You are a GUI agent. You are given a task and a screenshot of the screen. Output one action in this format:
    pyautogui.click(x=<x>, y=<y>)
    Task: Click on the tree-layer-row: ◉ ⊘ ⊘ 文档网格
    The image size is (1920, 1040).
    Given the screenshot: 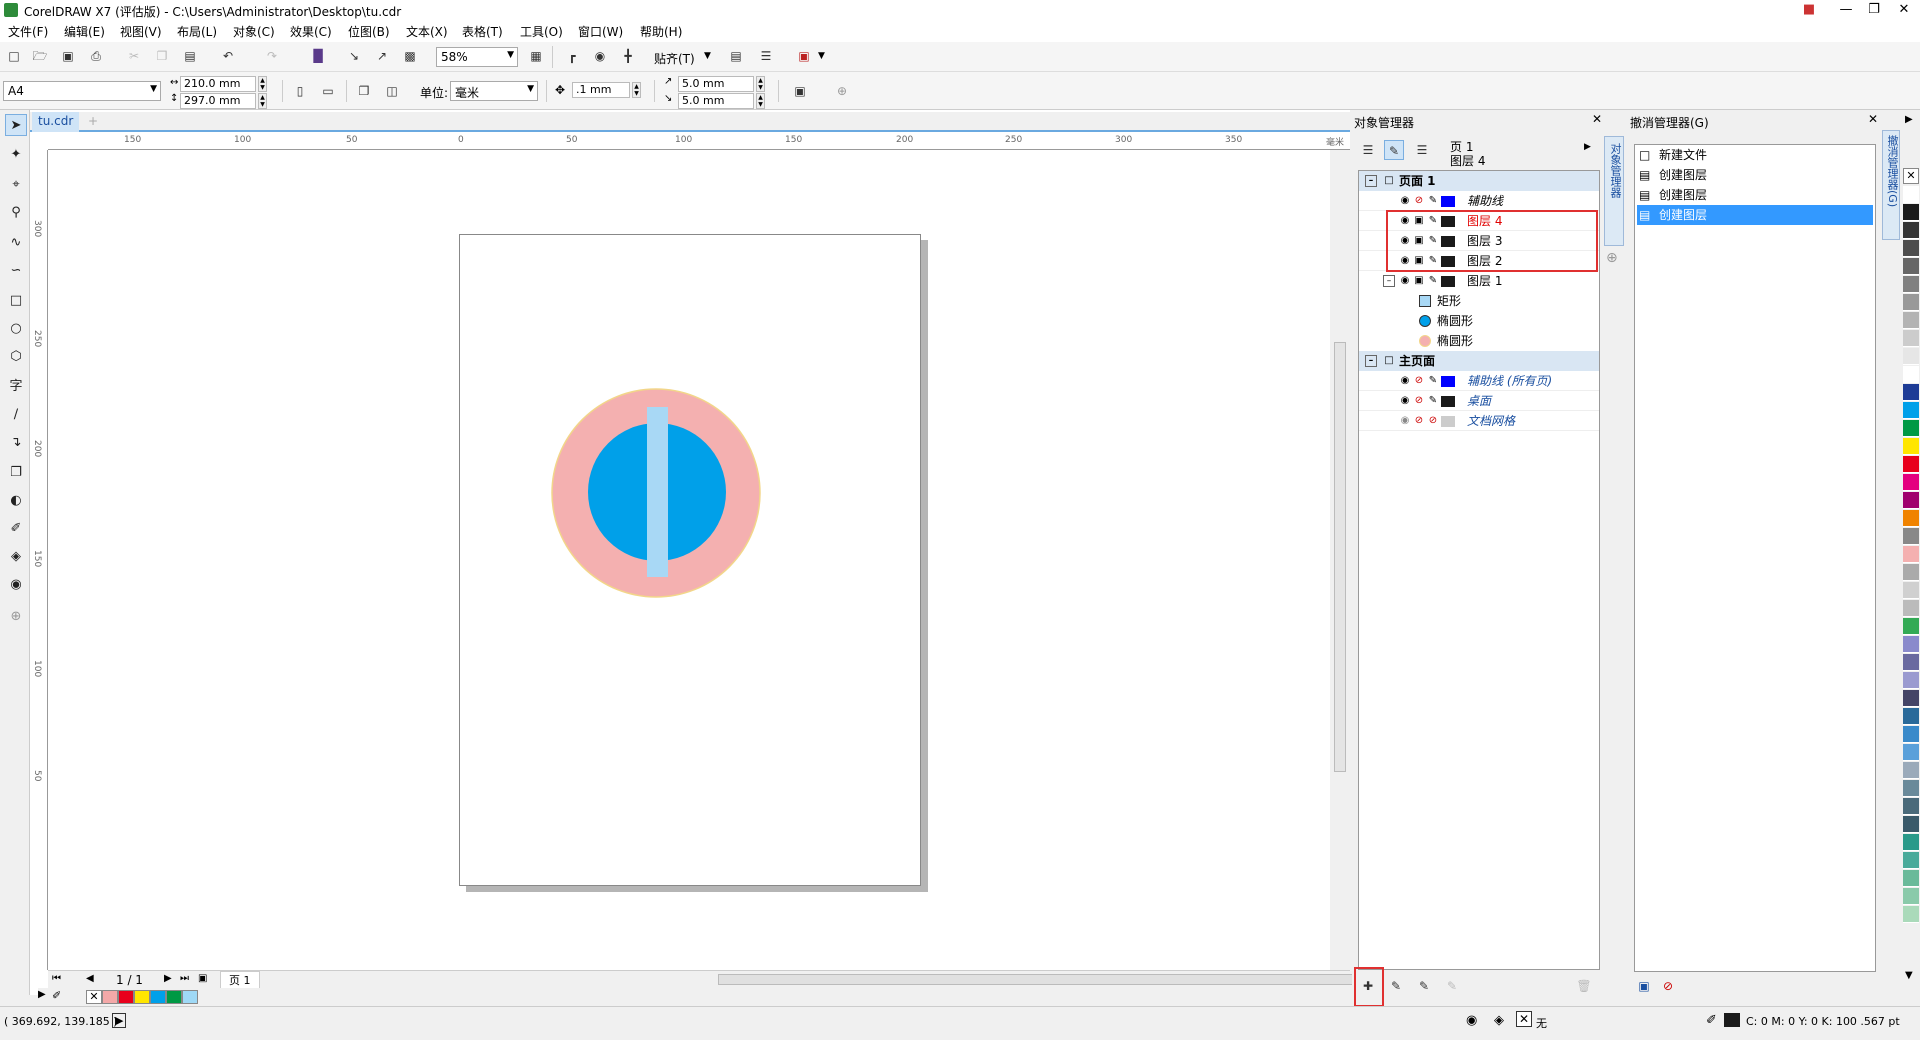 What is the action you would take?
    pyautogui.click(x=1479, y=421)
    